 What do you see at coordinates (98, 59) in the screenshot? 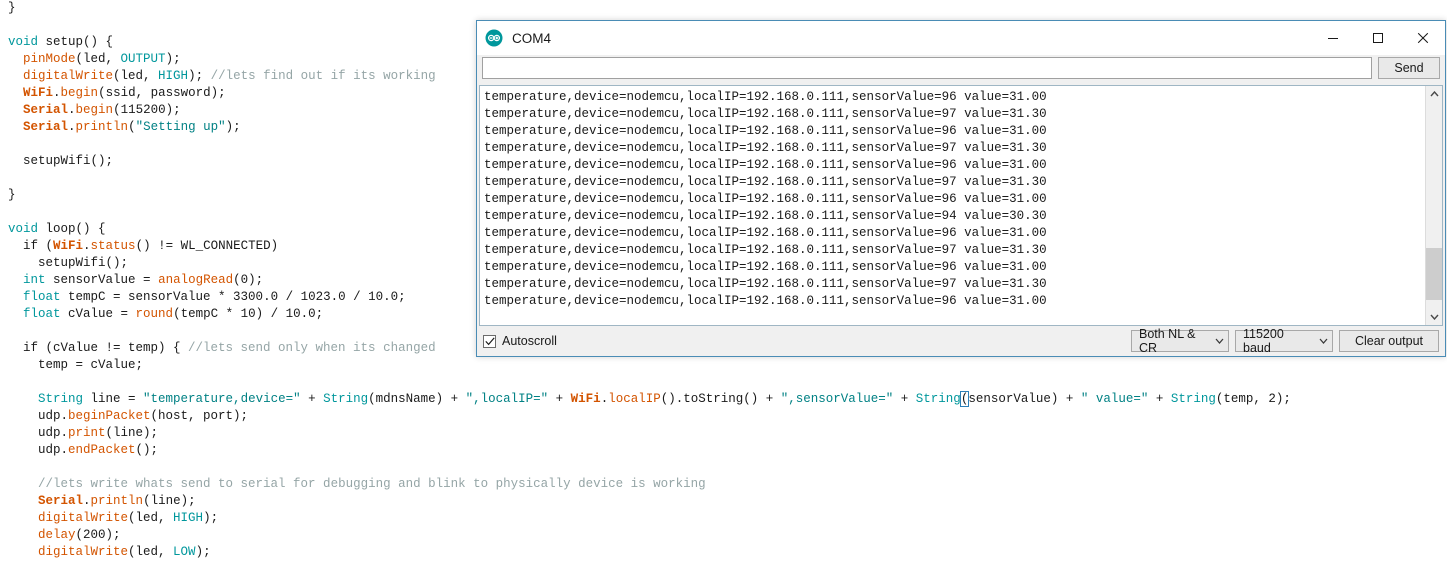
I see `code-token: (led,` at bounding box center [98, 59].